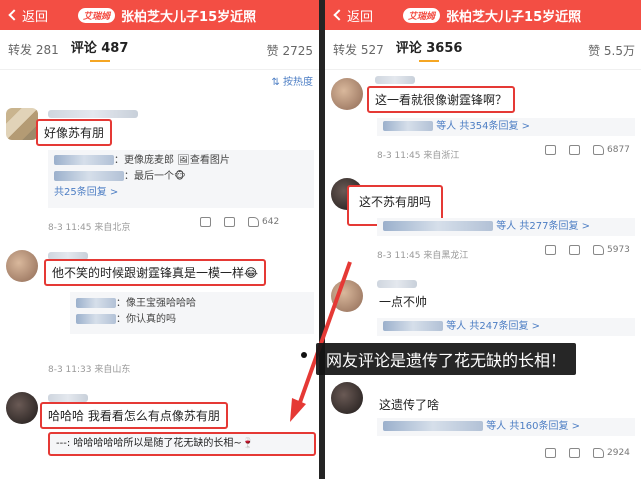  Describe the element at coordinates (324, 335) in the screenshot. I see `arrow-shaft` at that location.